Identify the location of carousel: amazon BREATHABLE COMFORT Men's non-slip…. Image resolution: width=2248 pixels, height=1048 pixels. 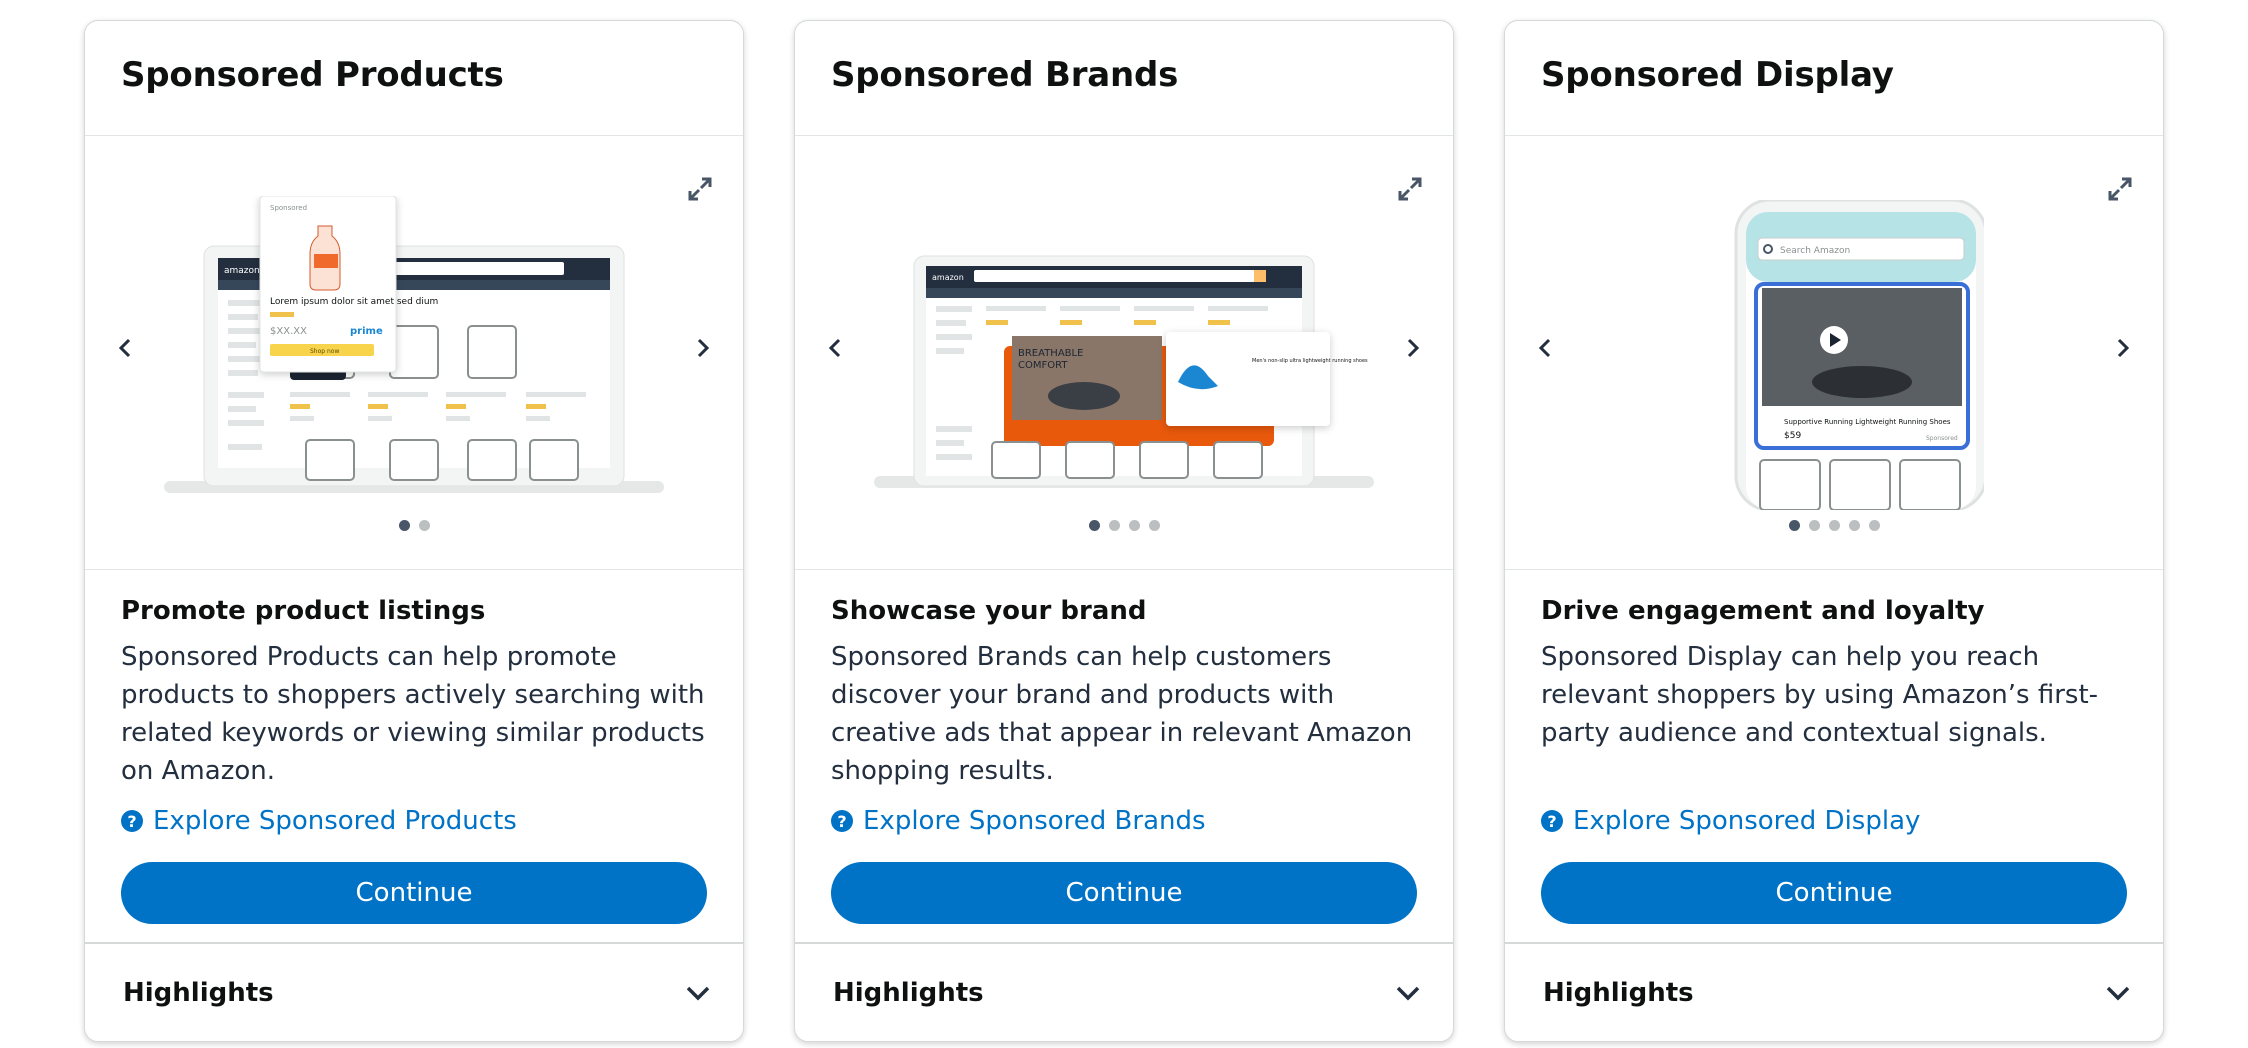
(1124, 353).